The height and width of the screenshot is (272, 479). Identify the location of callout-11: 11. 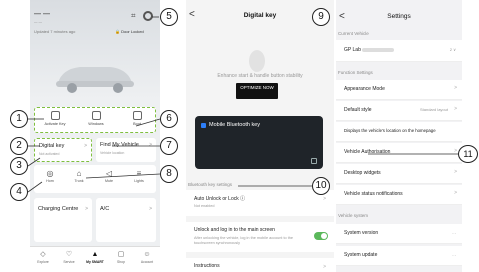
(468, 154).